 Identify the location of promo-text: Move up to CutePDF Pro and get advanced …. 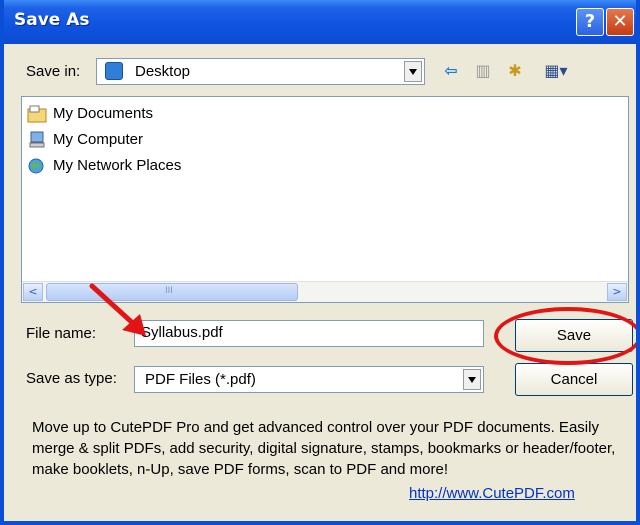
(324, 448).